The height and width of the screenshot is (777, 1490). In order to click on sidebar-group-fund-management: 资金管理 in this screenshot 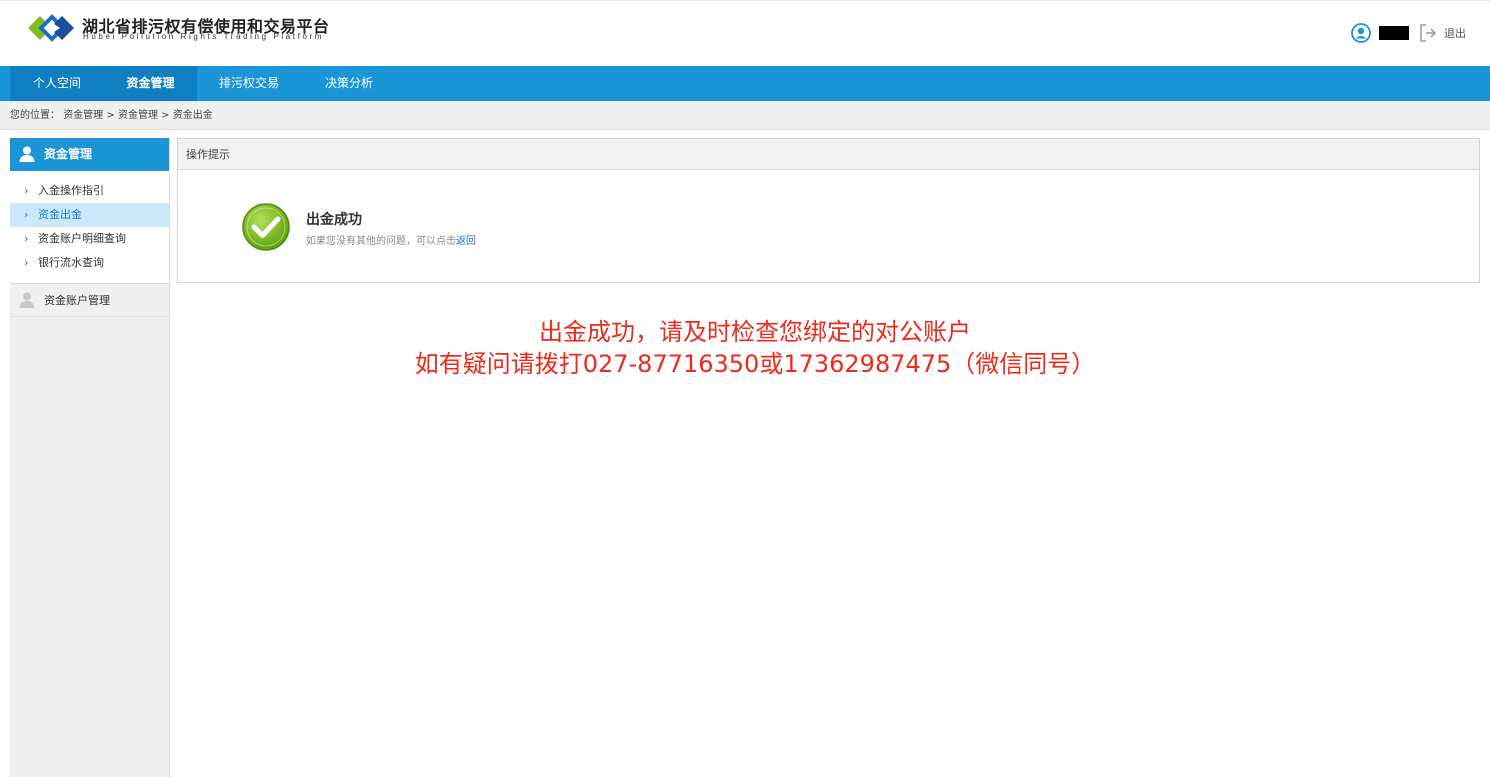, I will do `click(89, 154)`.